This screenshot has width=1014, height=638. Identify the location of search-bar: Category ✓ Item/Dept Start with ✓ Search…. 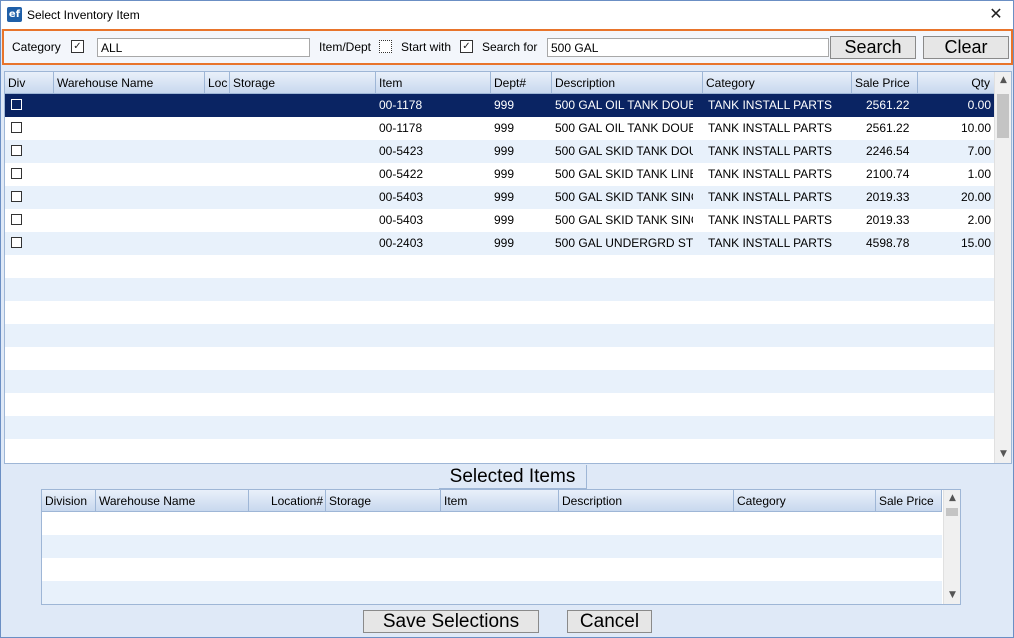
(507, 47).